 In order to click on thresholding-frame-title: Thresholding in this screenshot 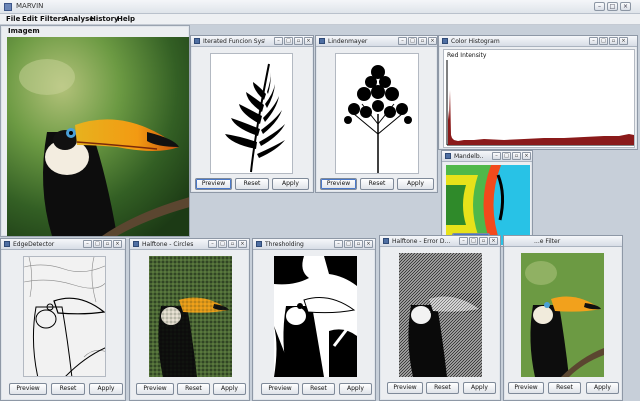, I will do `click(284, 244)`.